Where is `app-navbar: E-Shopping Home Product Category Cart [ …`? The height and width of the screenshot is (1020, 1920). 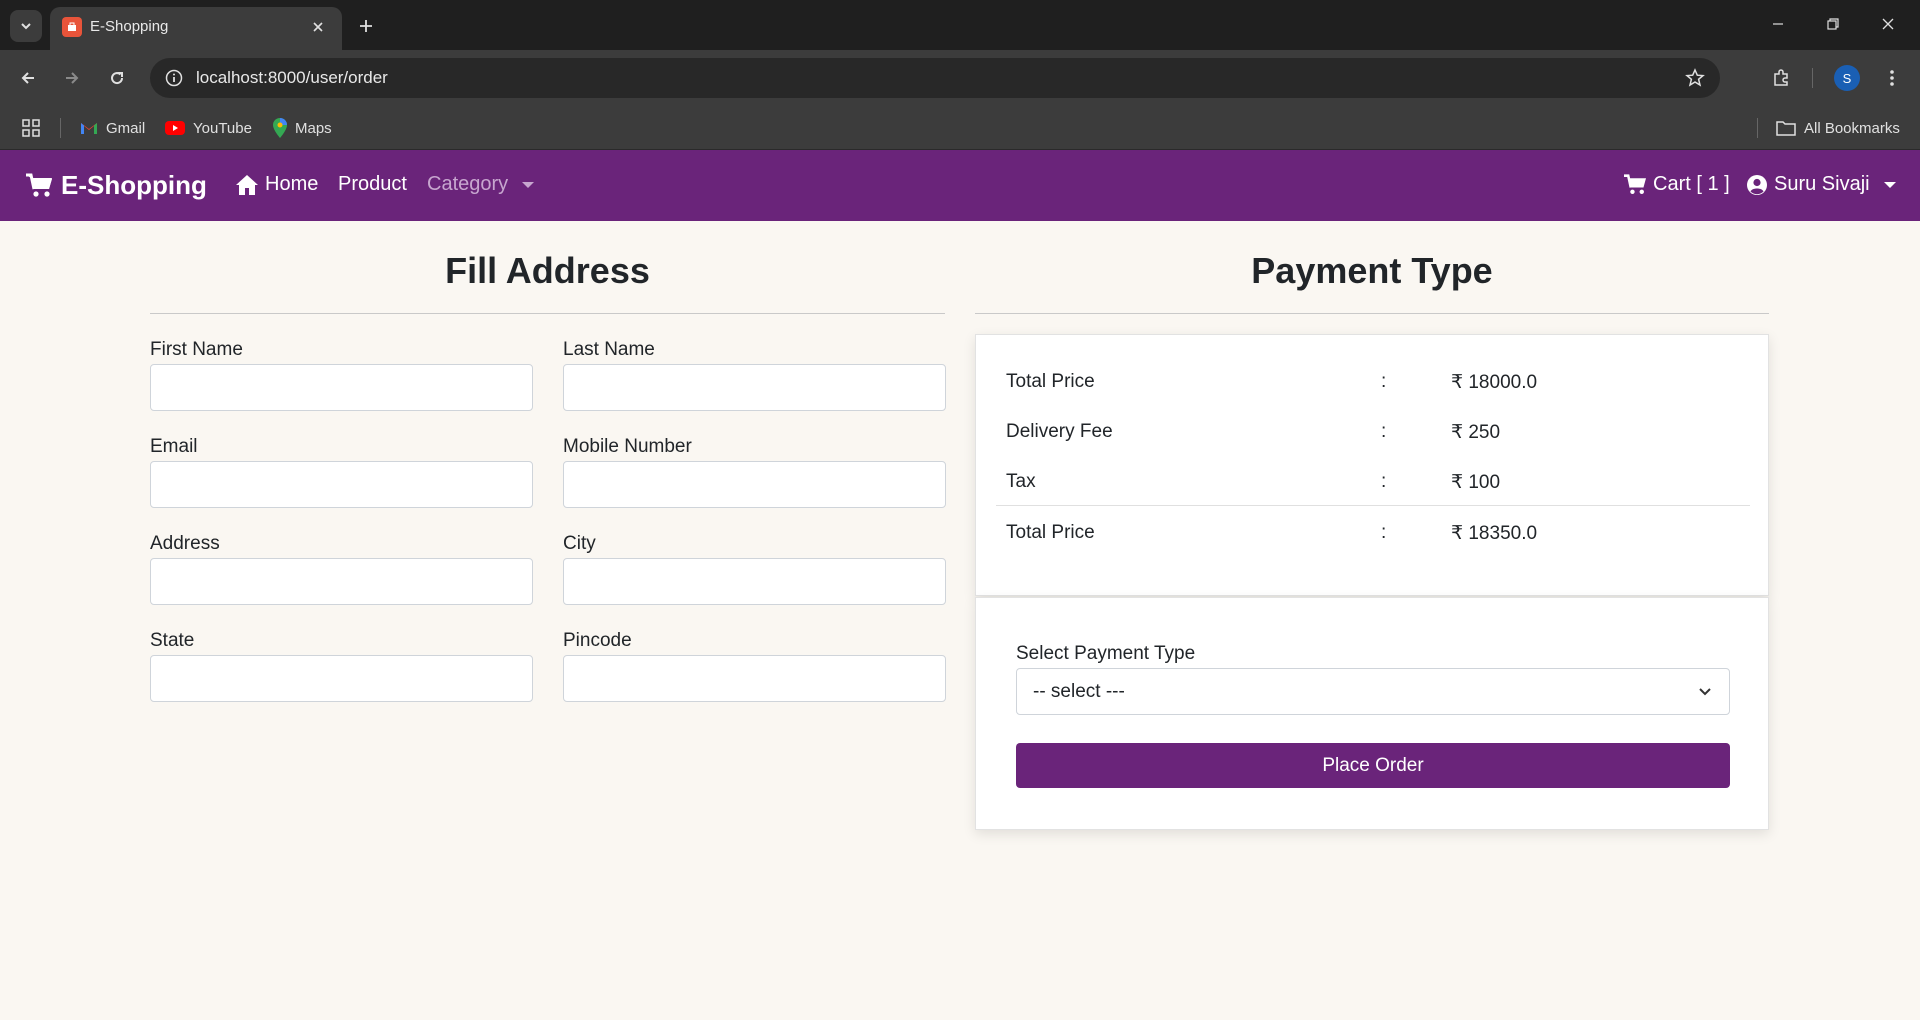
app-navbar: E-Shopping Home Product Category Cart [ … is located at coordinates (960, 185).